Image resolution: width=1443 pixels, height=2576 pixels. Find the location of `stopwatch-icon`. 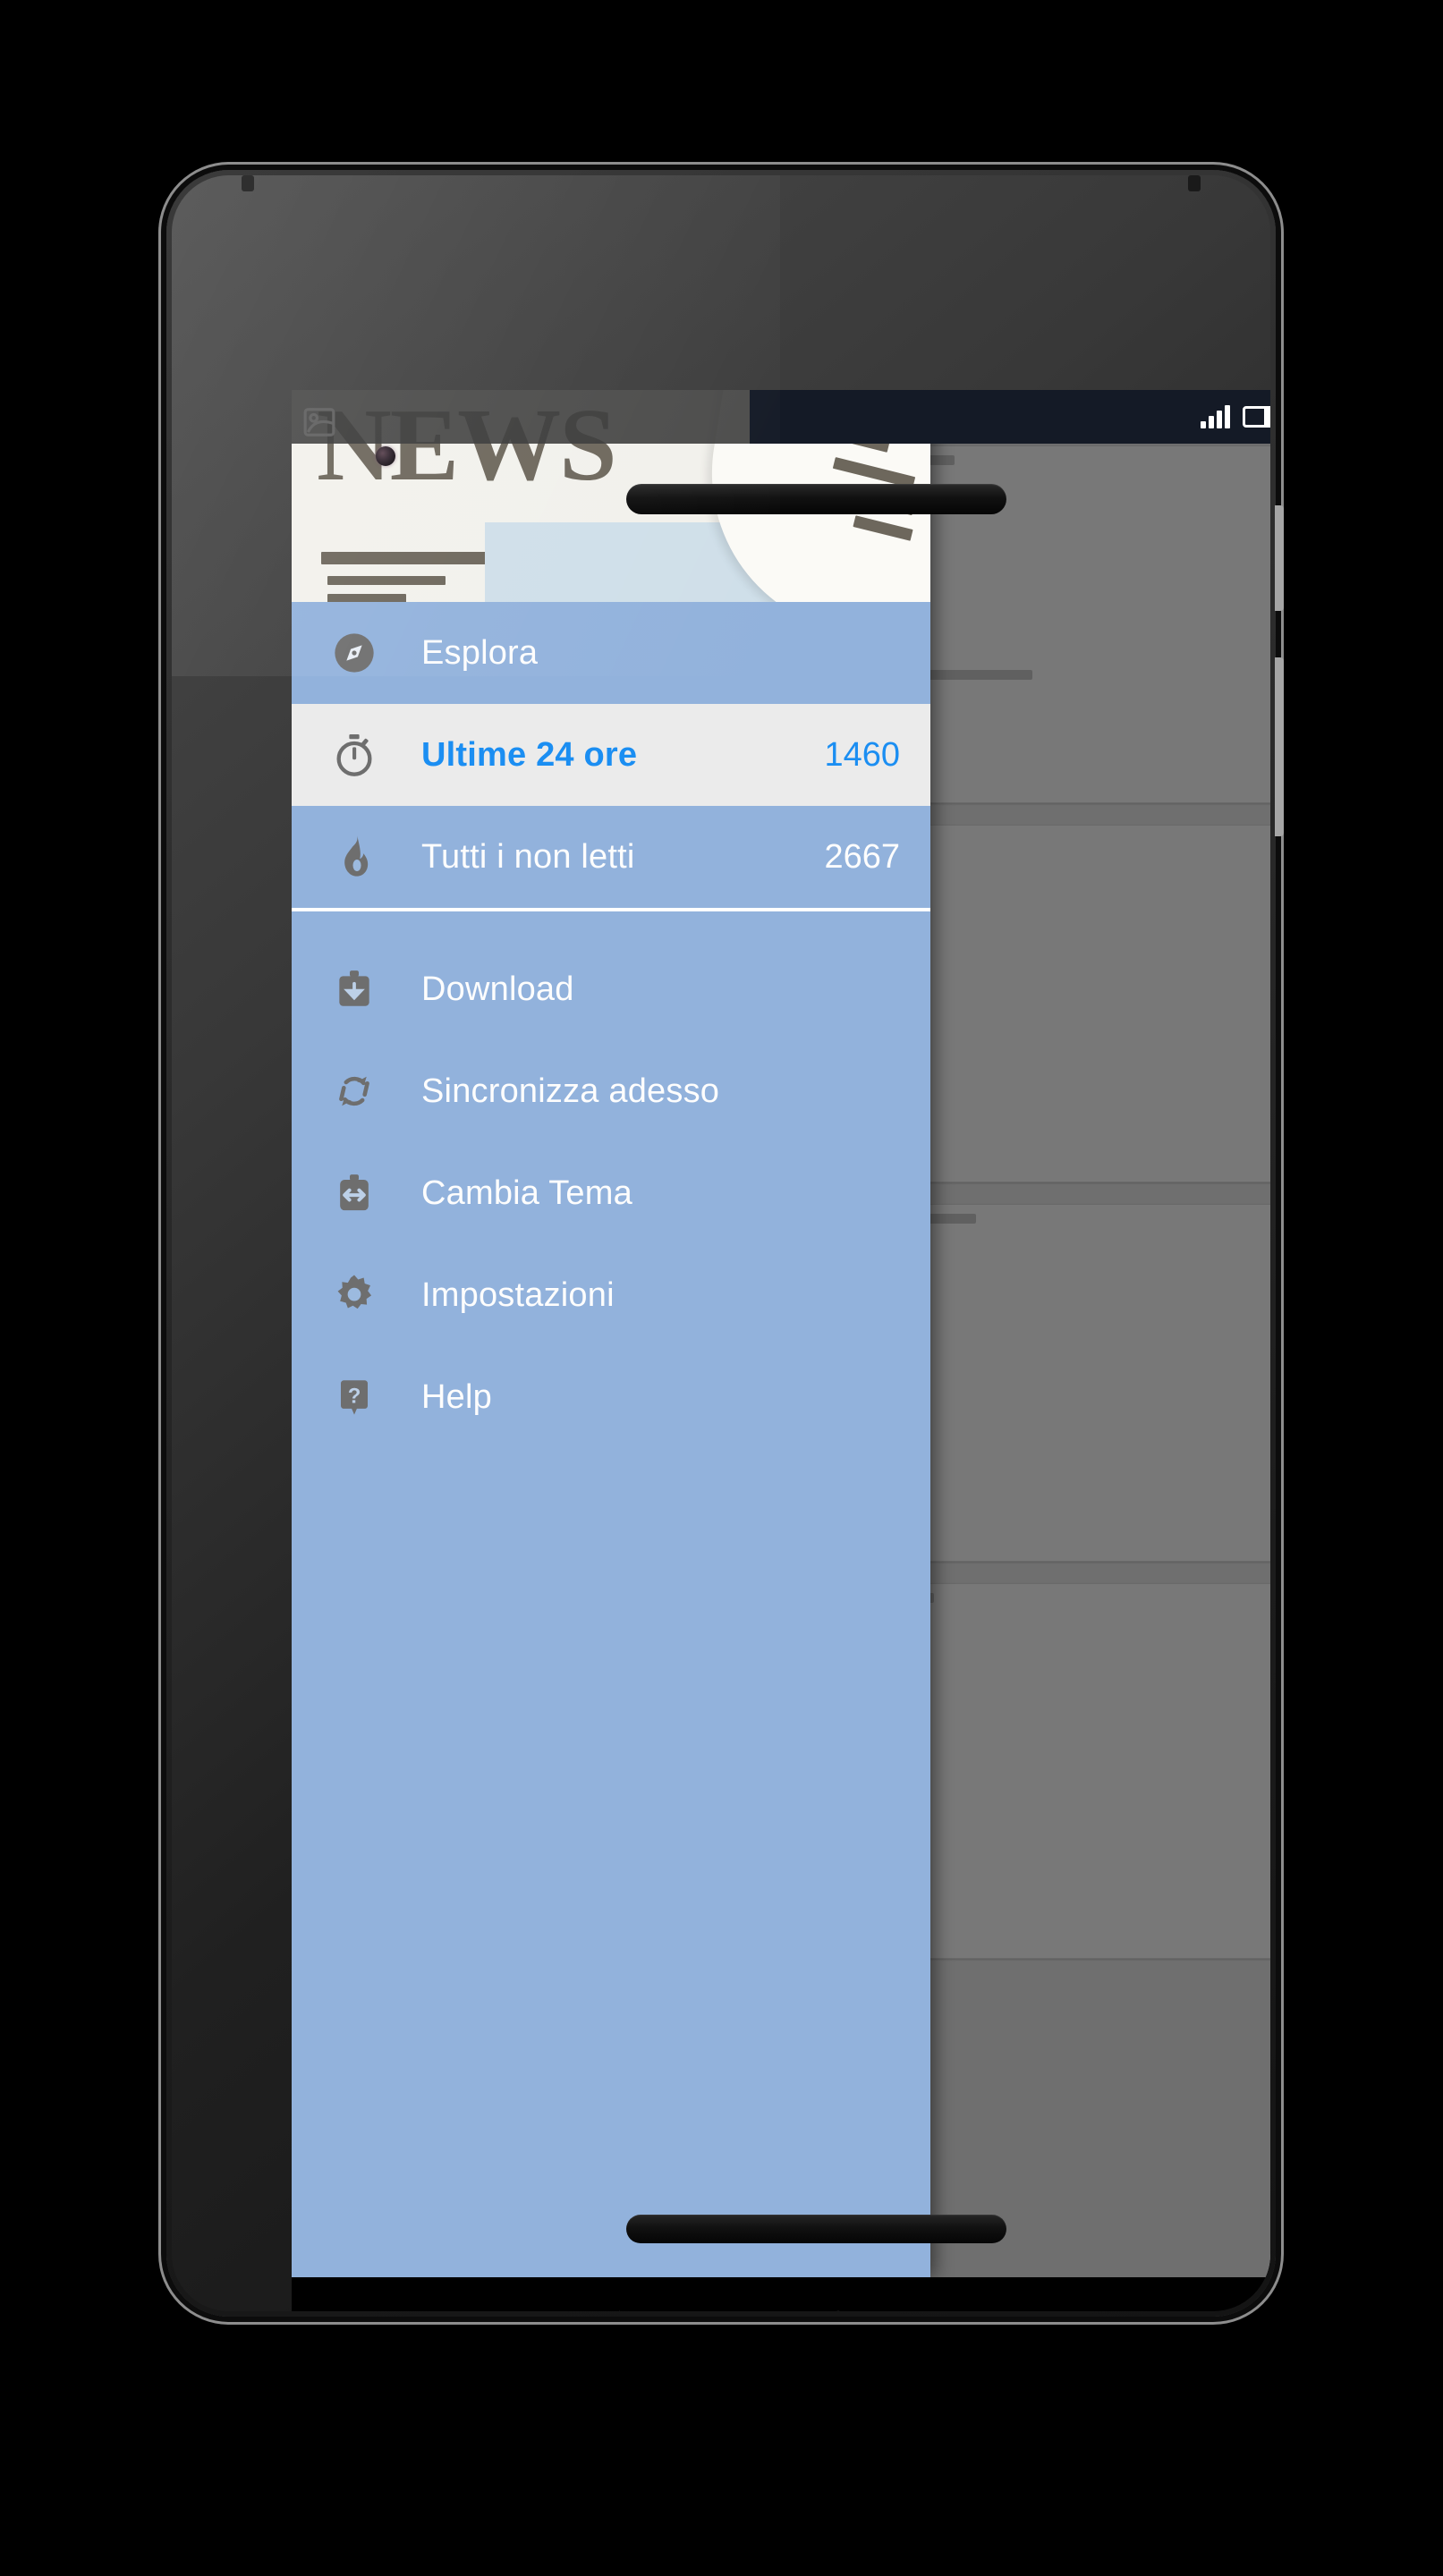

stopwatch-icon is located at coordinates (354, 755).